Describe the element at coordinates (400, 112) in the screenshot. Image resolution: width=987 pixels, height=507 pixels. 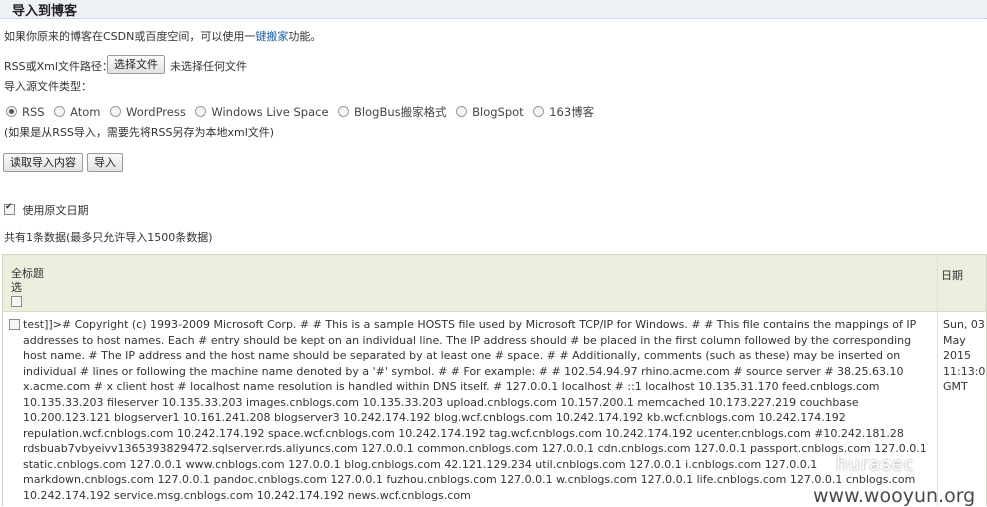
I see `radio-label: BlogBus搬家格式` at that location.